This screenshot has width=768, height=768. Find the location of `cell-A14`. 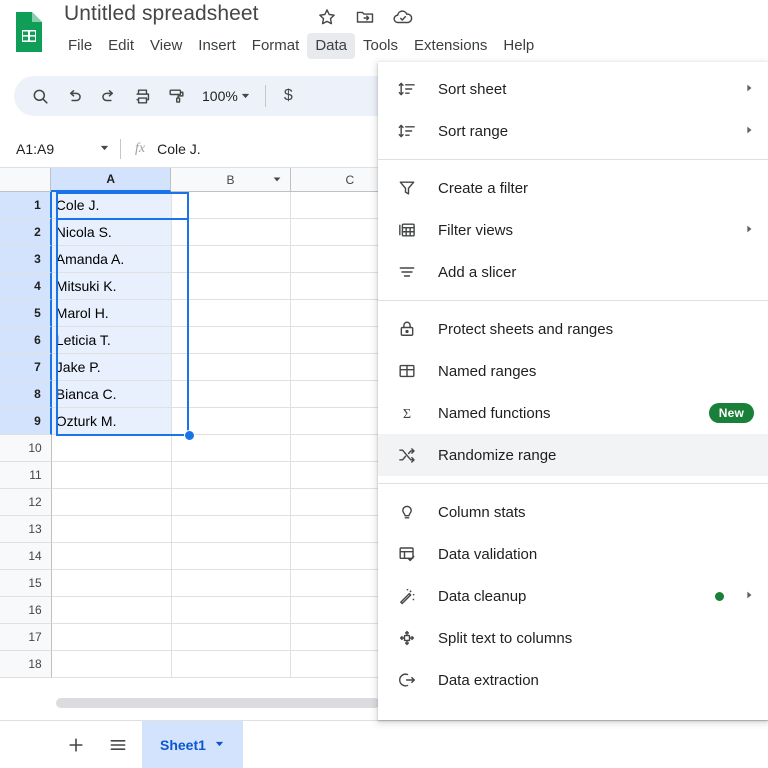

cell-A14 is located at coordinates (111, 556).